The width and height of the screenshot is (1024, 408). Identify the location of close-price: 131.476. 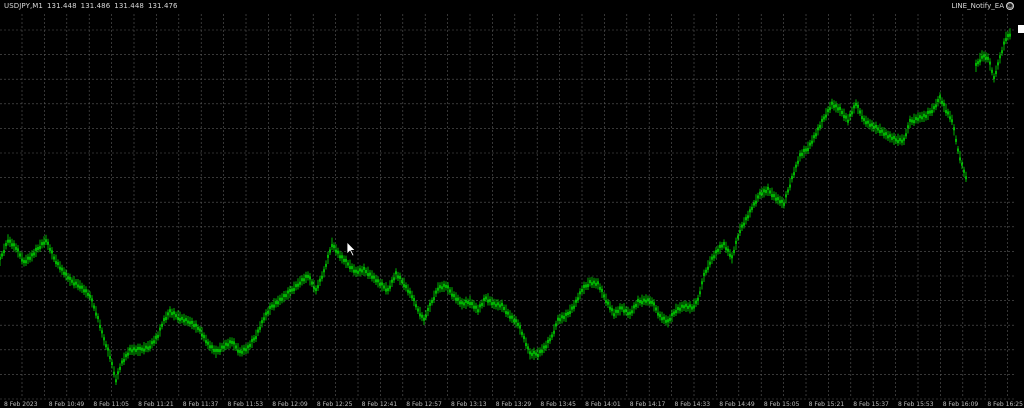
(162, 6).